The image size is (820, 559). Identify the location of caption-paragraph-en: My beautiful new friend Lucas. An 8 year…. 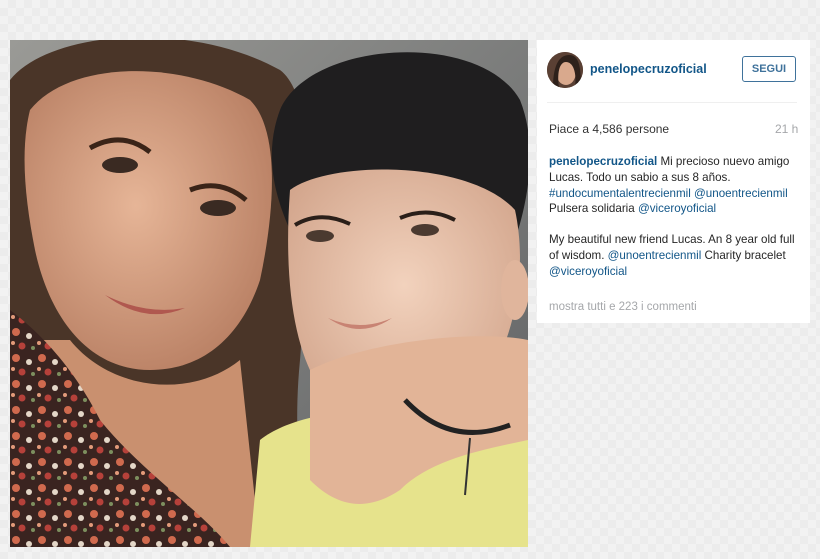
(675, 255).